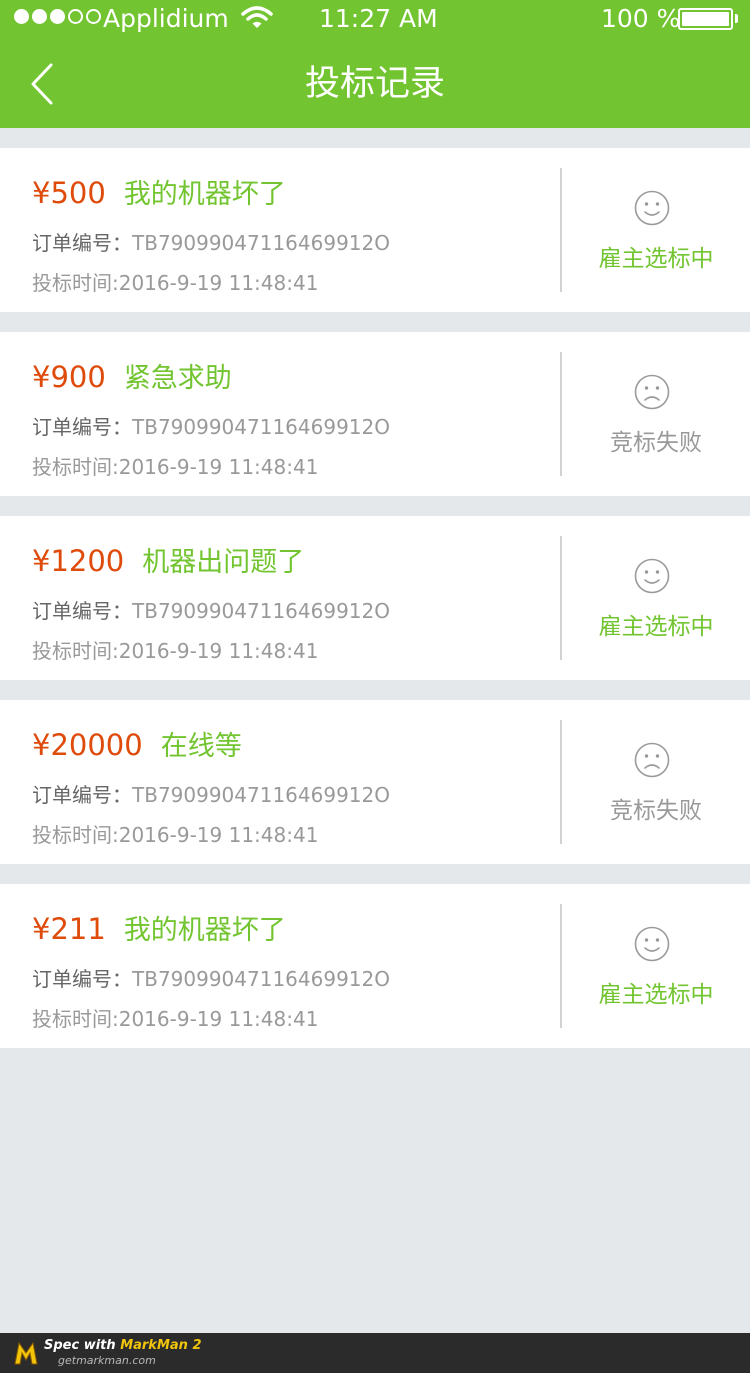  I want to click on bid-price: ¥211, so click(69, 929).